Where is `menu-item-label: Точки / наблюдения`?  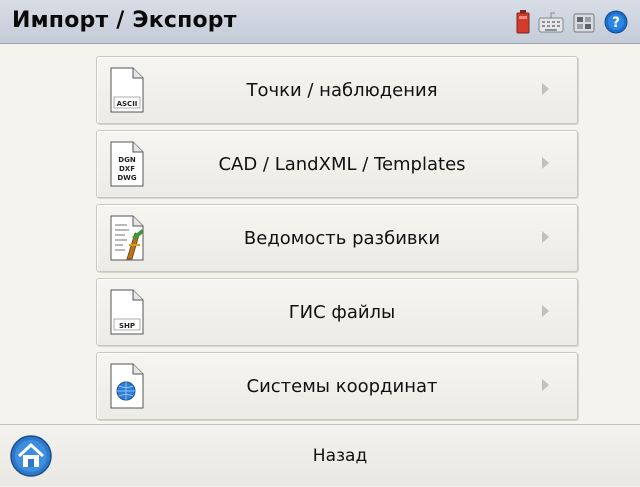 menu-item-label: Точки / наблюдения is located at coordinates (342, 90).